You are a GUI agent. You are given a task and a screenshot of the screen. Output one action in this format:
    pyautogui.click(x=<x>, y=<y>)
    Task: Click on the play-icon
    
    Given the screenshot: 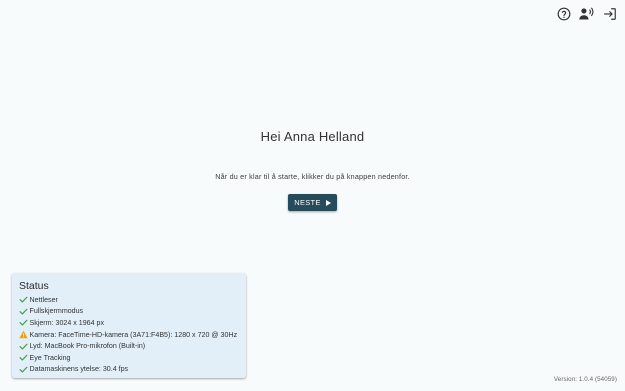 What is the action you would take?
    pyautogui.click(x=328, y=202)
    